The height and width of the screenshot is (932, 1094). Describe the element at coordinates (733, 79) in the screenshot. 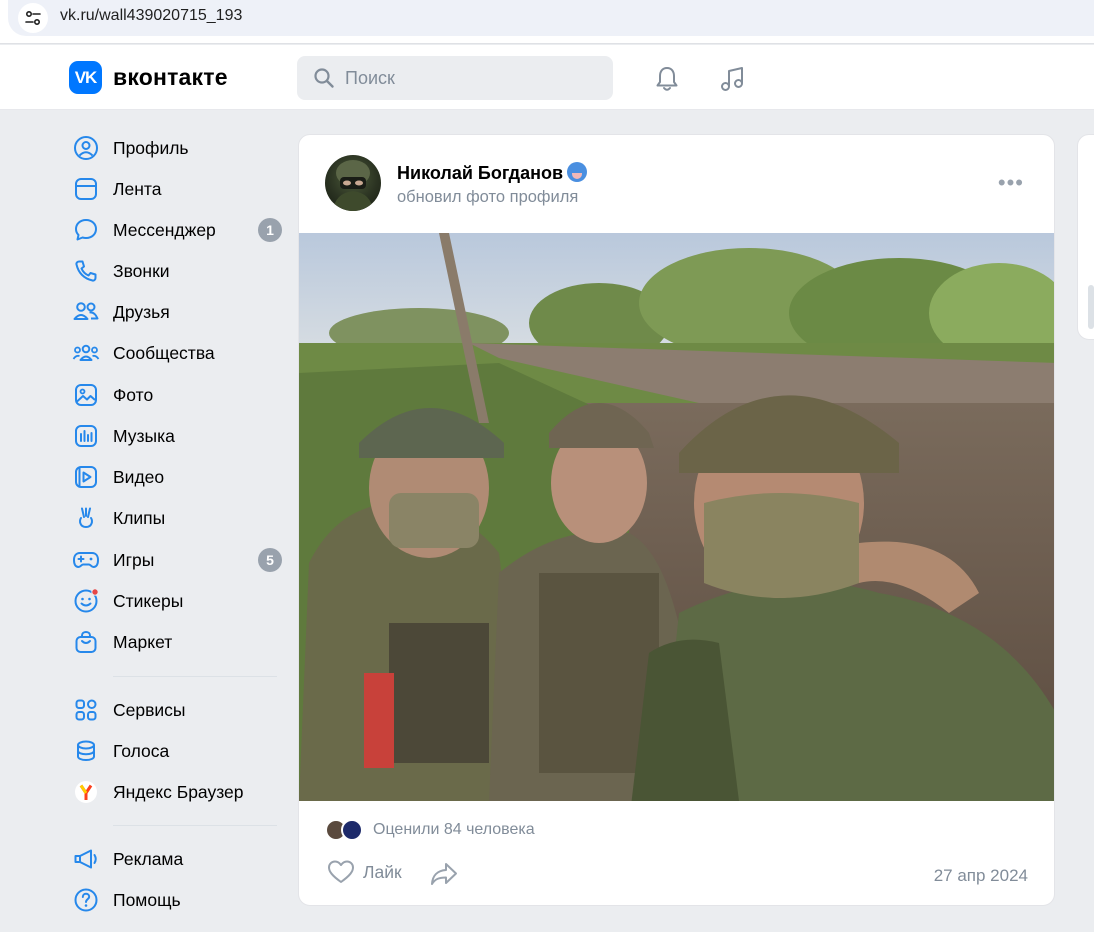

I see `music-note-icon` at that location.